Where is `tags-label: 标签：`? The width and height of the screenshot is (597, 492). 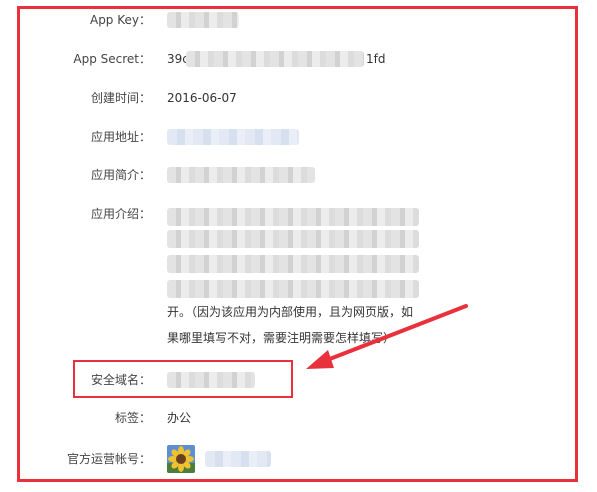
tags-label: 标签： is located at coordinates (132, 418).